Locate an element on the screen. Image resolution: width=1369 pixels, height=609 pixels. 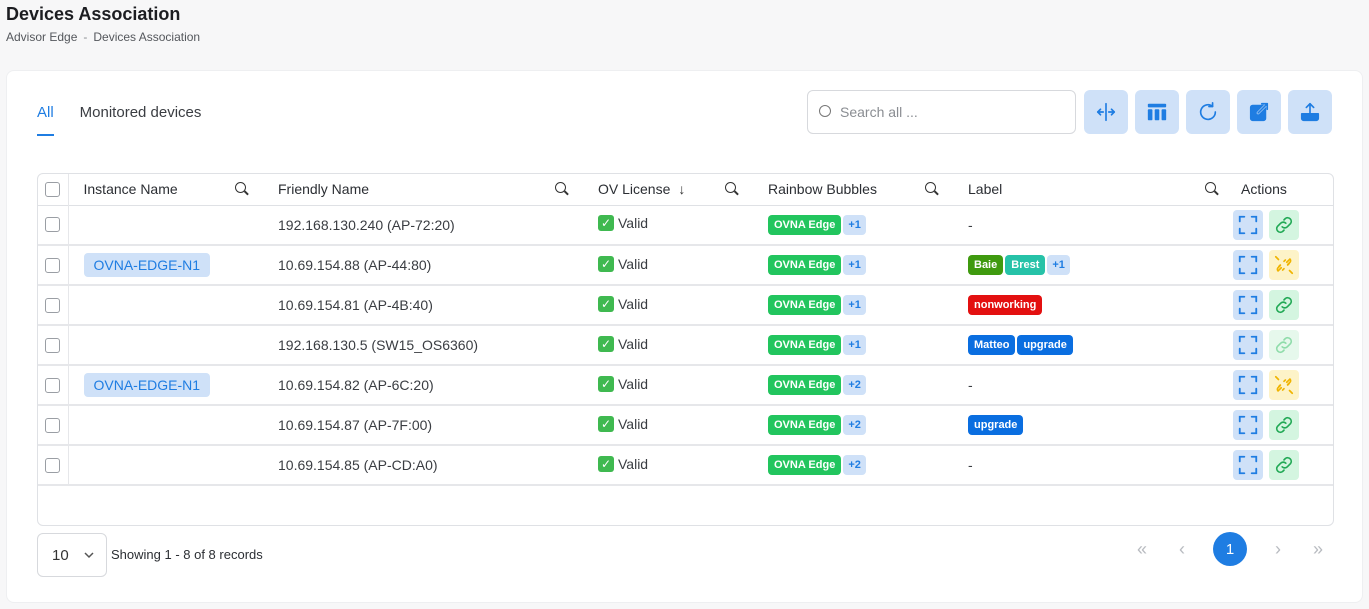
upload-button is located at coordinates (1310, 112).